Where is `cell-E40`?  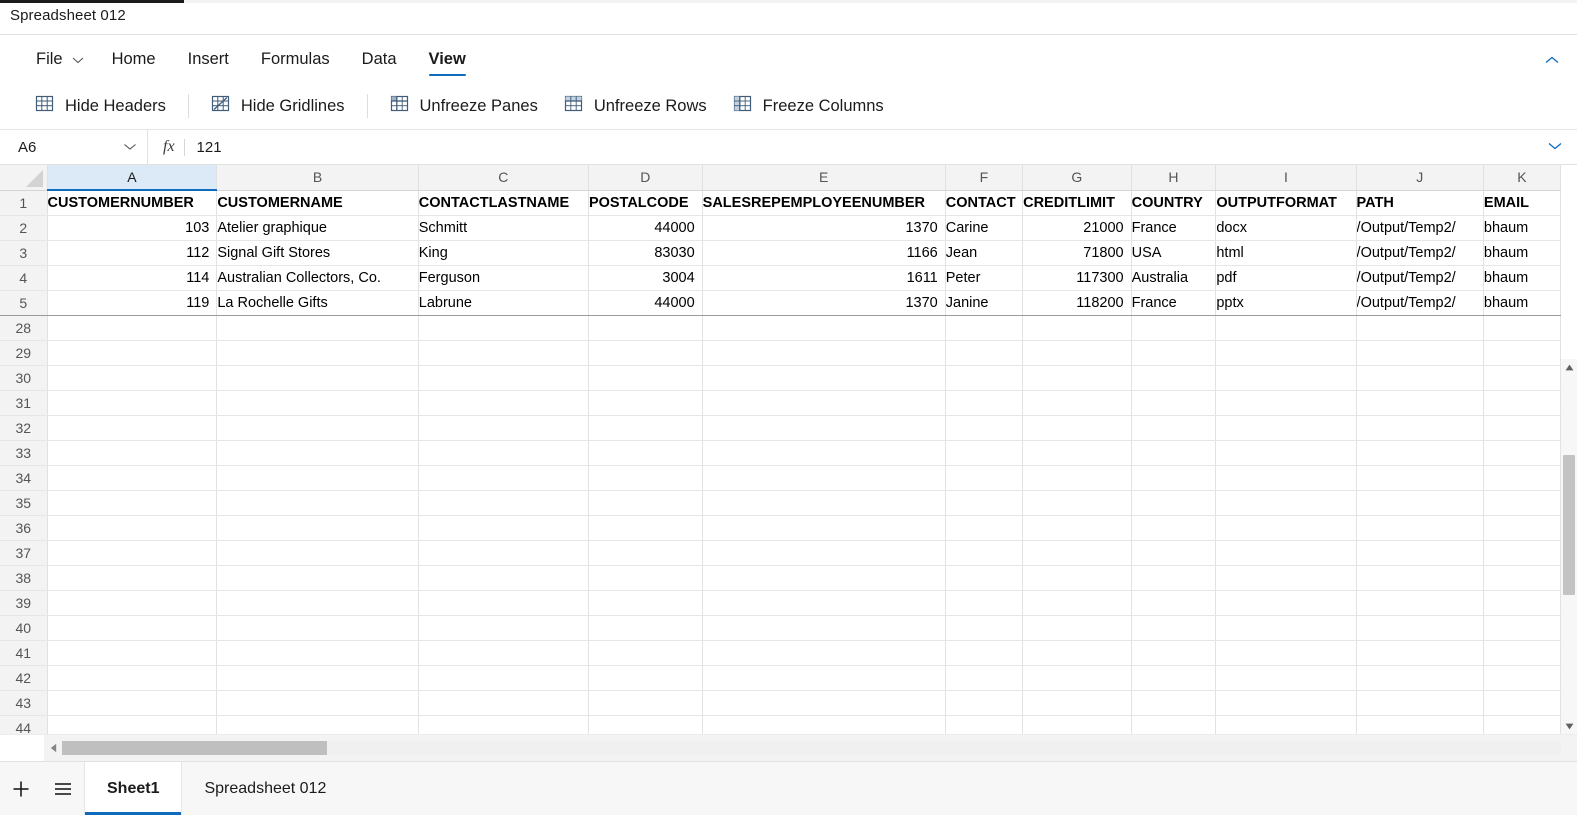
cell-E40 is located at coordinates (824, 628).